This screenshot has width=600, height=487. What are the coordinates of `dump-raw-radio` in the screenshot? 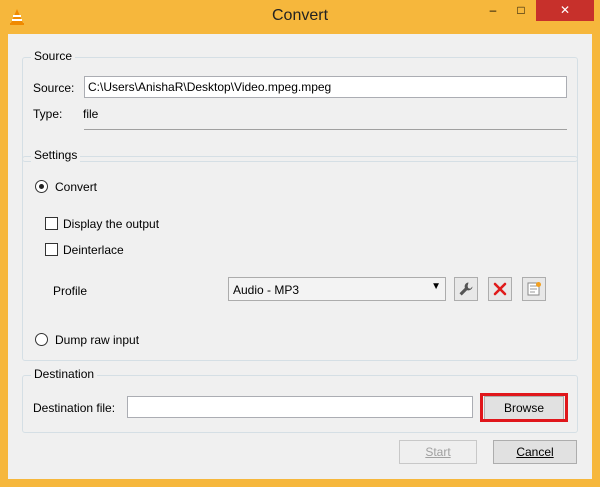 It's located at (41, 339).